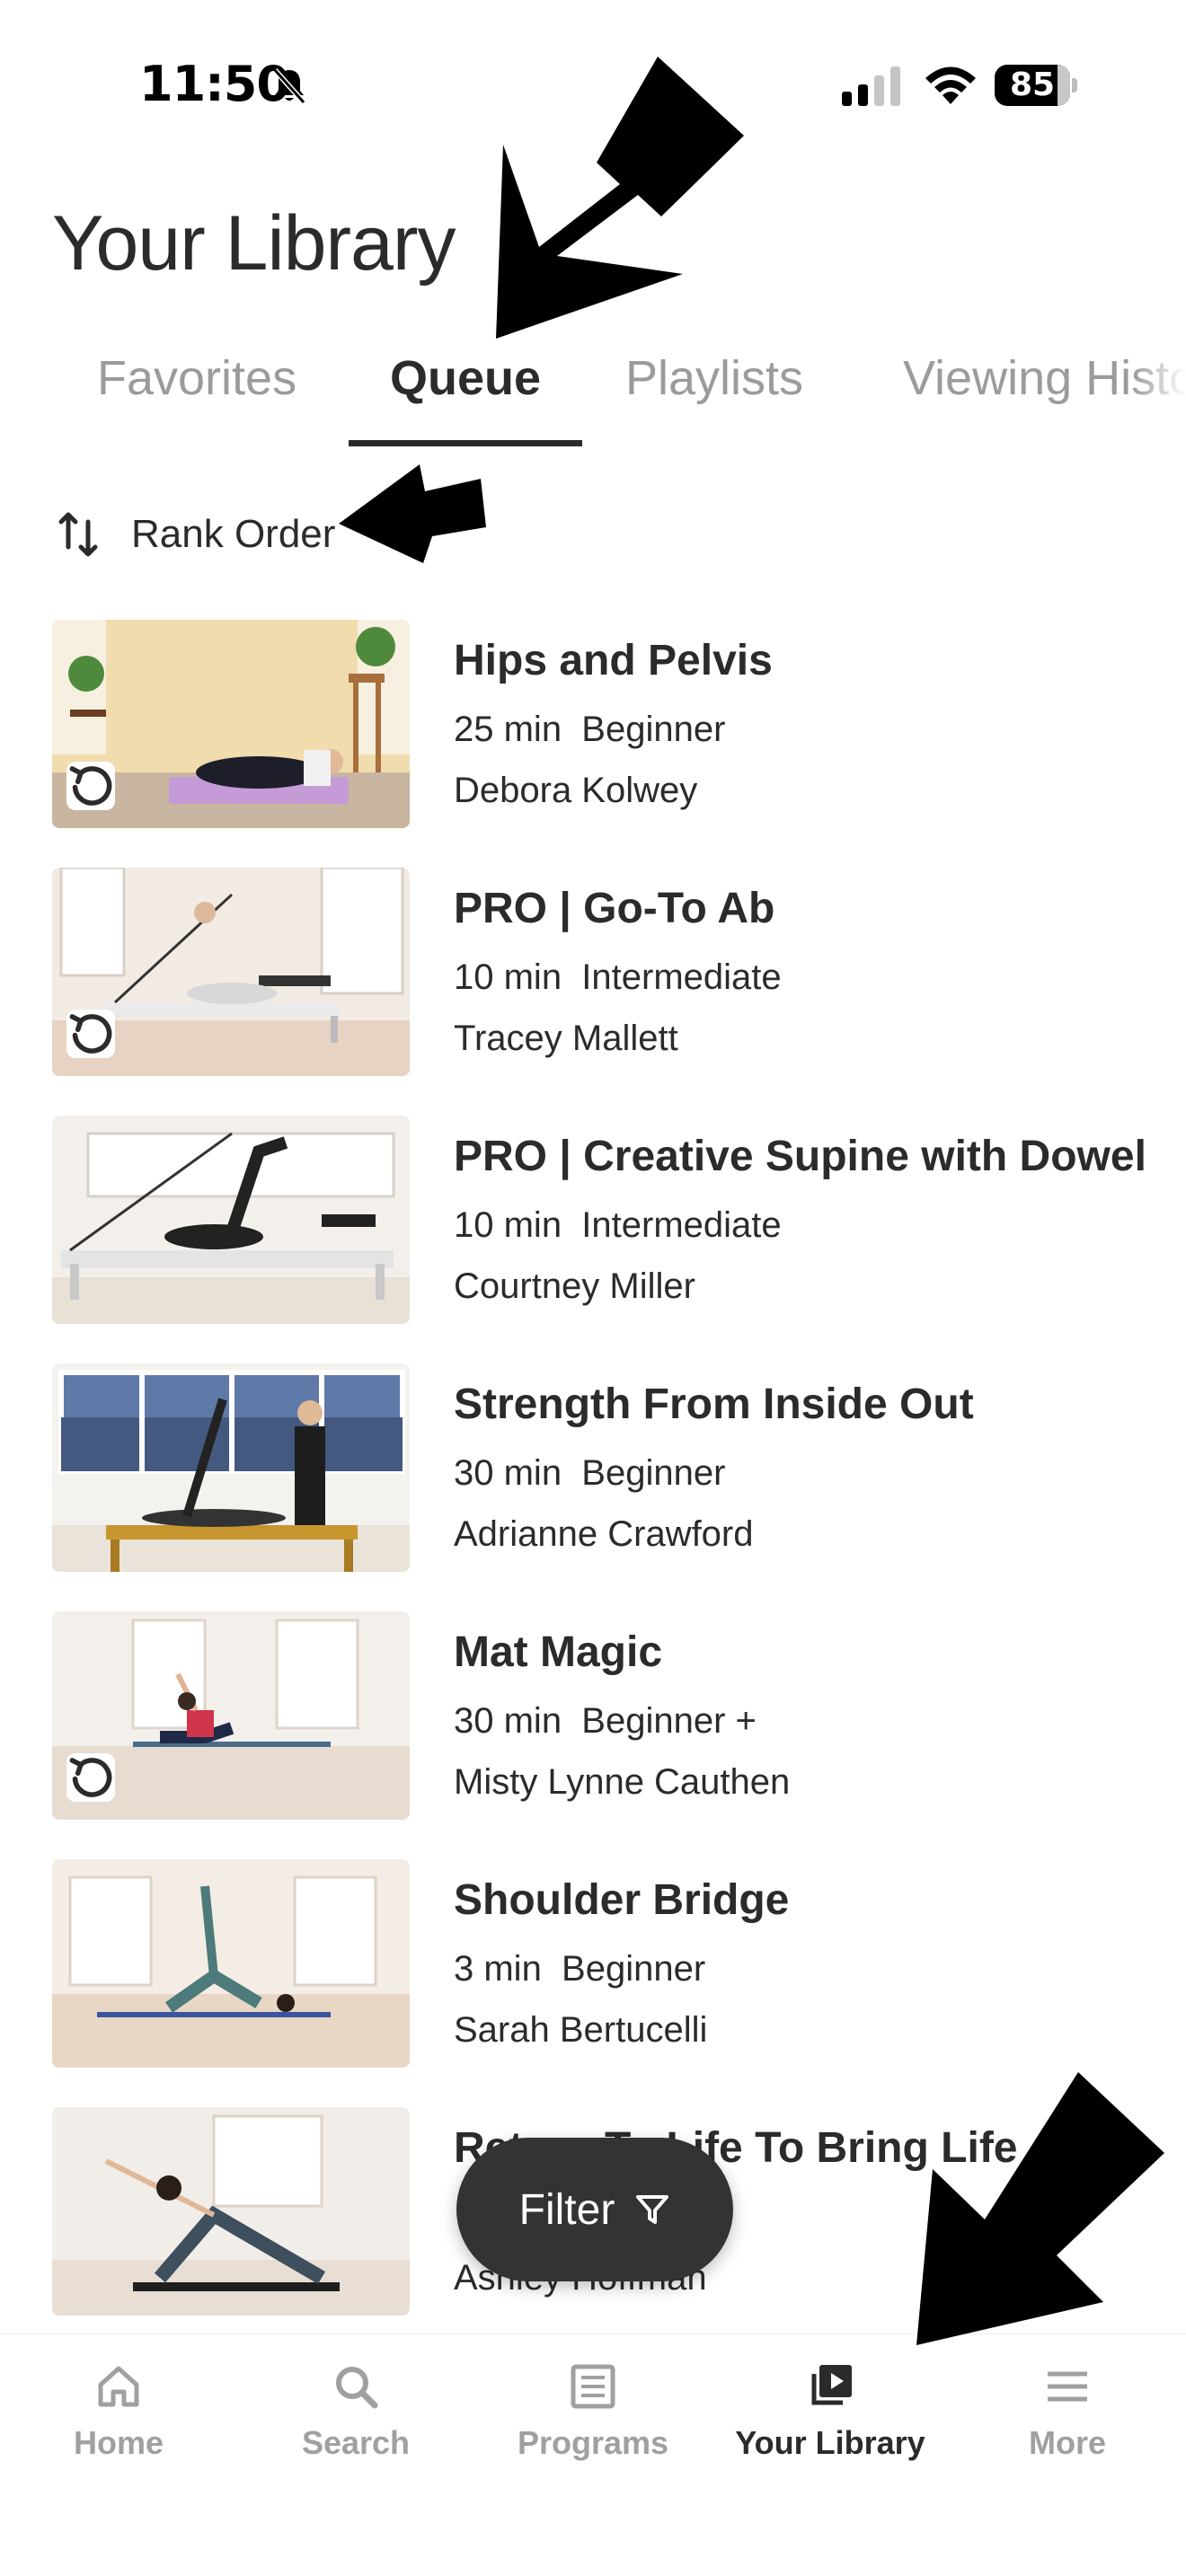  What do you see at coordinates (580, 1969) in the screenshot?
I see `class-meta: 3 min Beginner` at bounding box center [580, 1969].